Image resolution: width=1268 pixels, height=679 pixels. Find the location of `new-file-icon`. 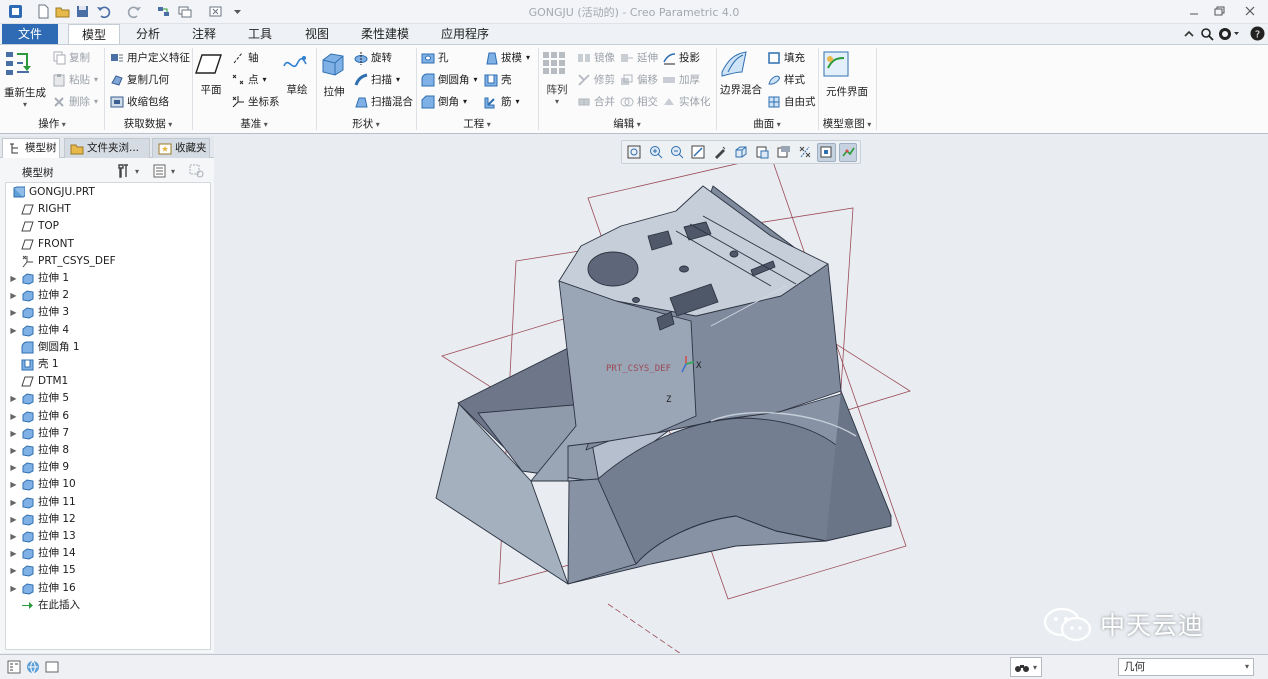

new-file-icon is located at coordinates (43, 11).